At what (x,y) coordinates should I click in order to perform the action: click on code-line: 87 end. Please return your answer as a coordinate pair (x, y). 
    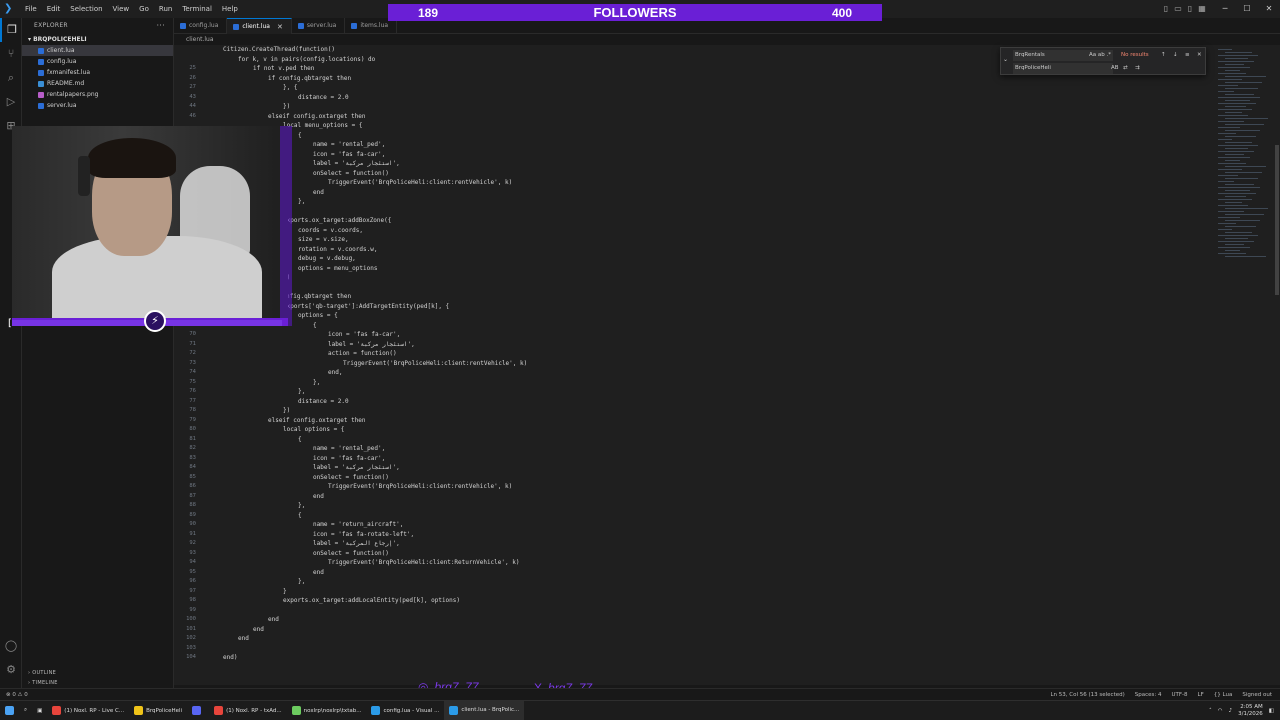
    Looking at the image, I should click on (694, 497).